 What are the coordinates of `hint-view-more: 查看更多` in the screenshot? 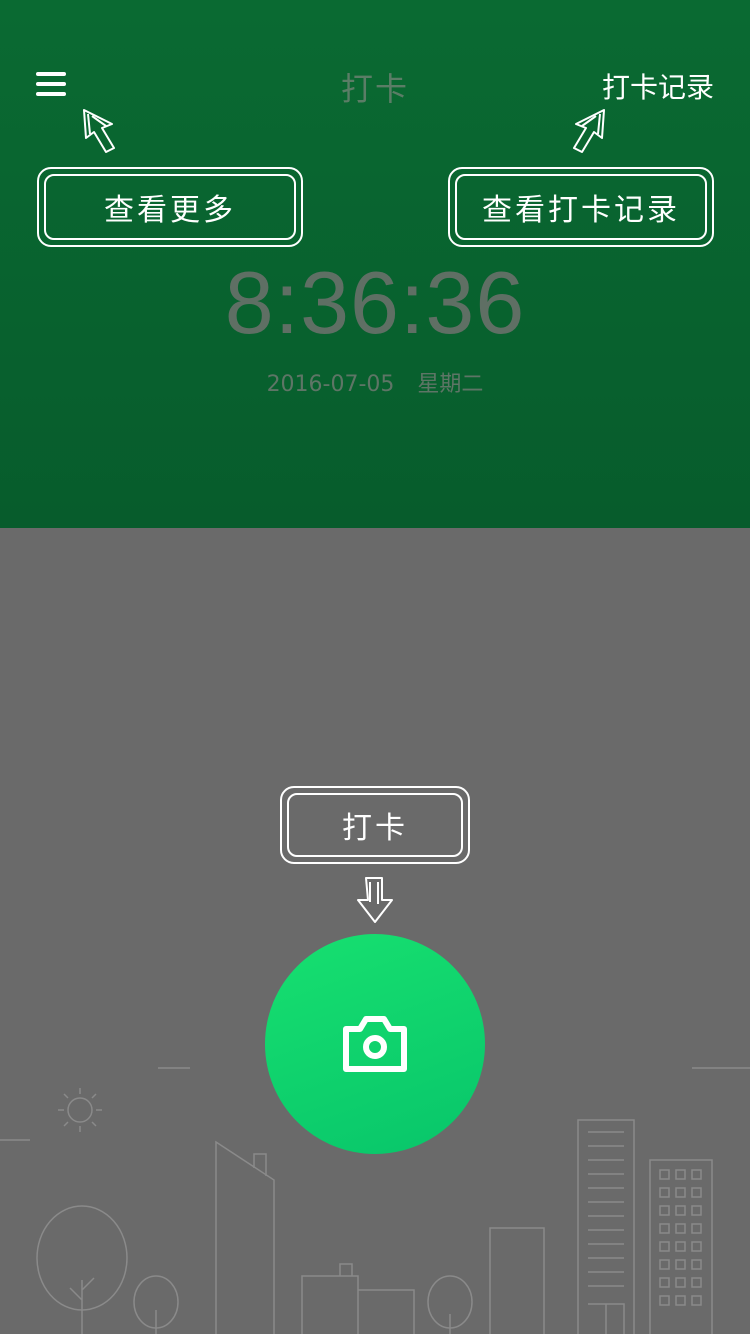 It's located at (170, 207).